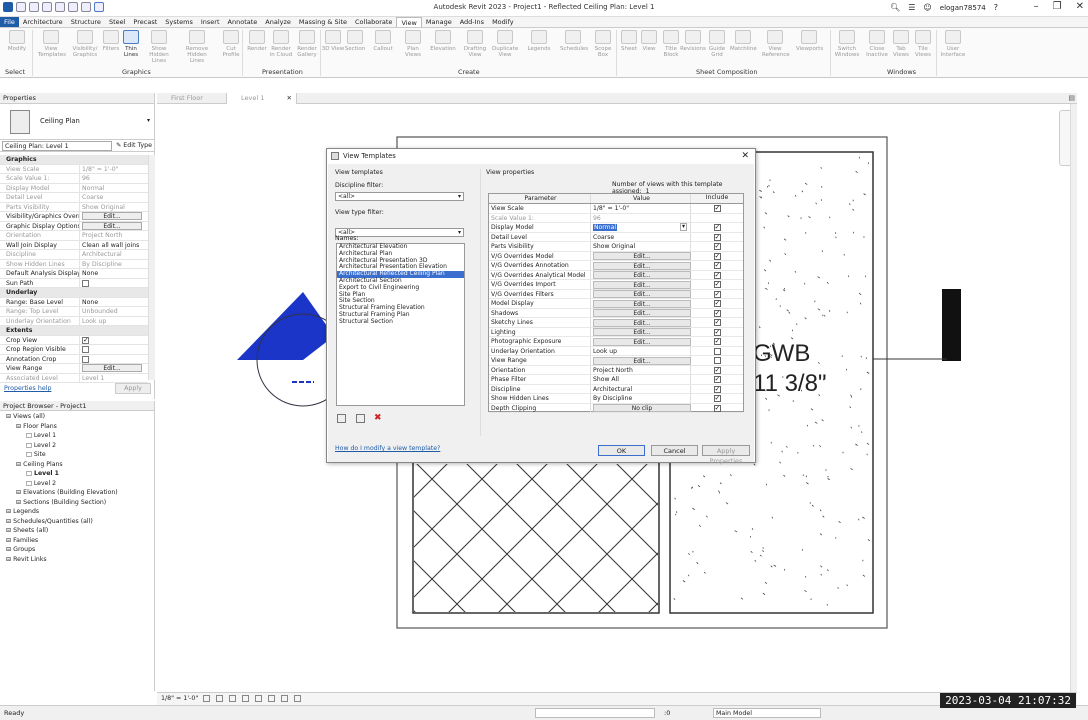 The width and height of the screenshot is (1088, 720). What do you see at coordinates (113, 187) in the screenshot?
I see `property-value: Normal` at bounding box center [113, 187].